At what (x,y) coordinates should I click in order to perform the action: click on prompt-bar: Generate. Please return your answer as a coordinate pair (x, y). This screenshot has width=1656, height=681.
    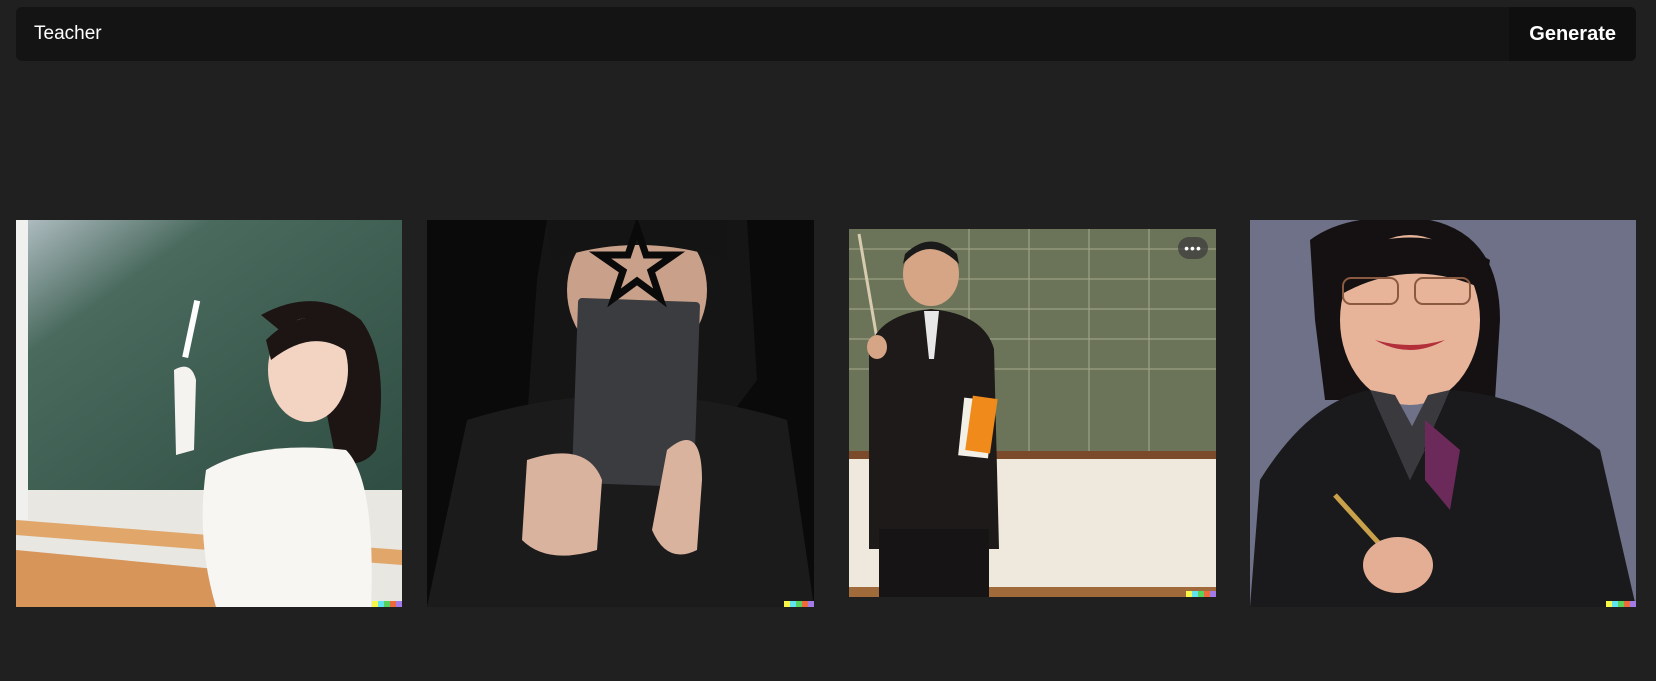
    Looking at the image, I should click on (826, 34).